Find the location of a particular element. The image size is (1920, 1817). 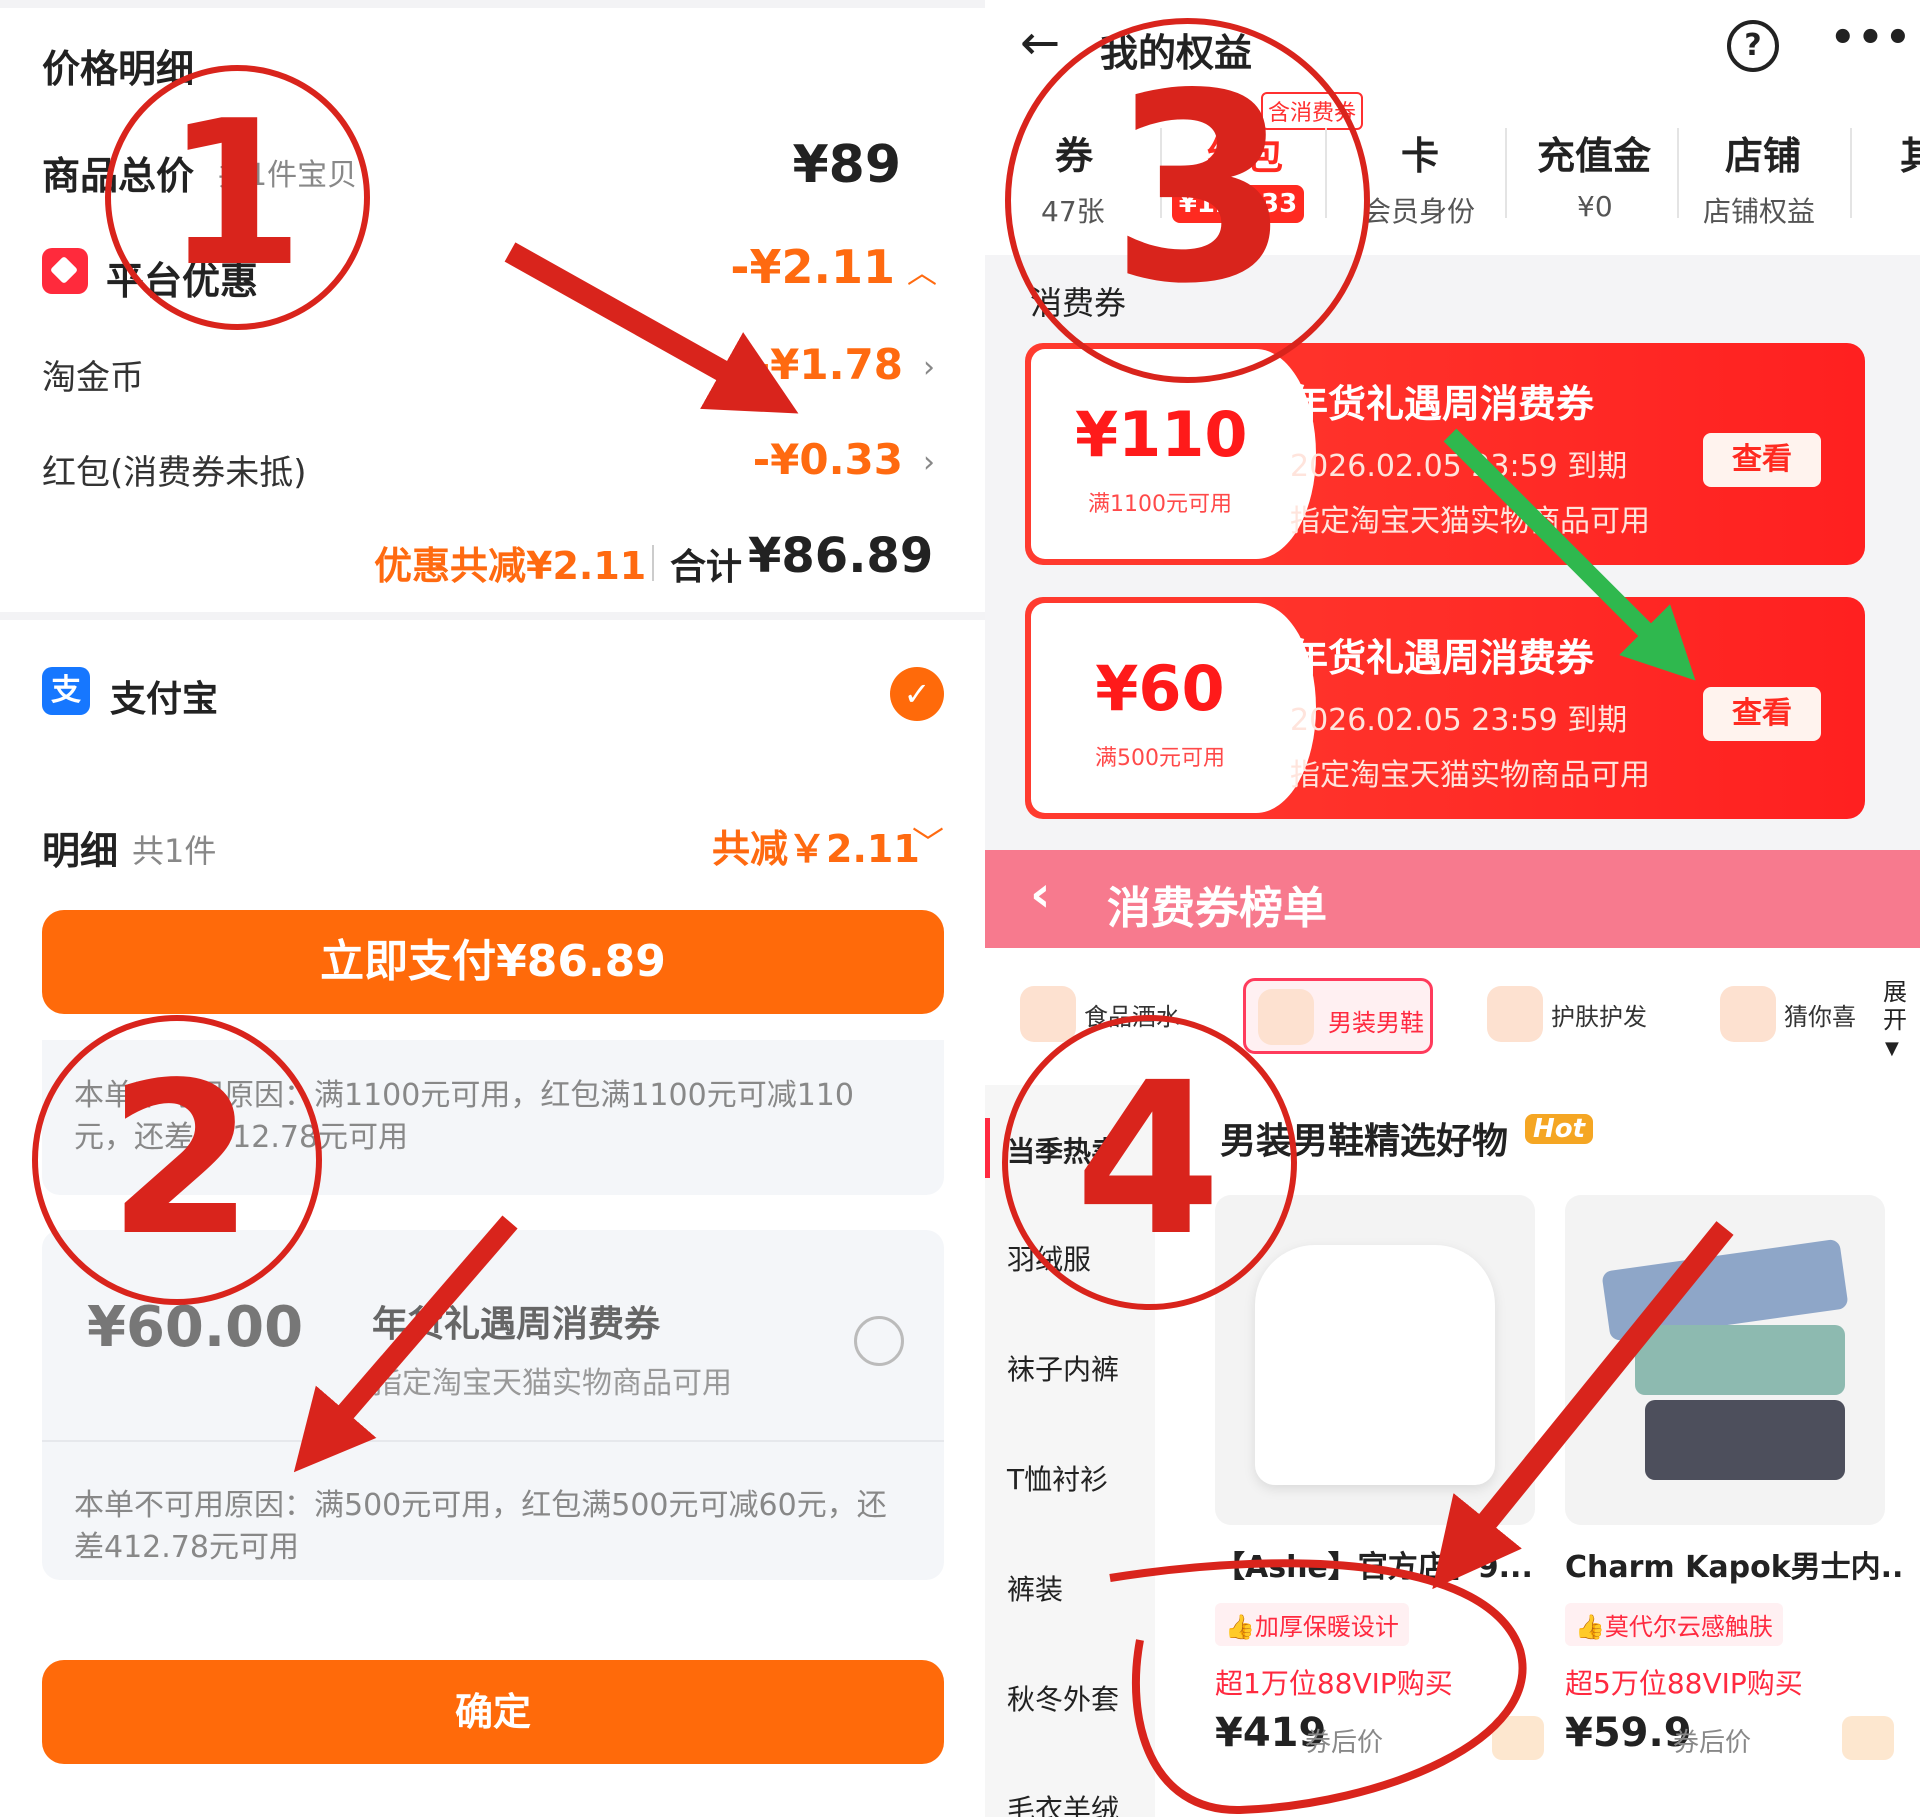

arrow-green is located at coordinates (1569, 554).